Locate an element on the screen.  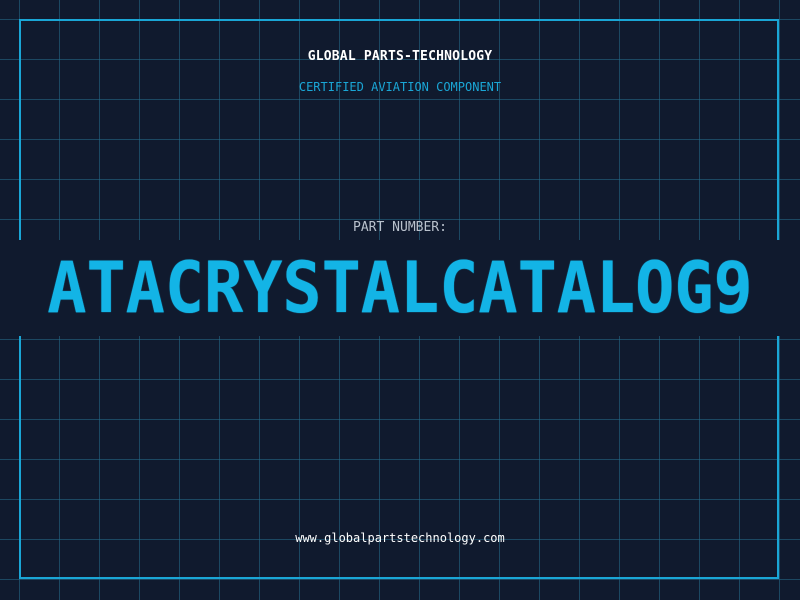
certification-subtitle: CERTIFIED AVIATION COMPONENT is located at coordinates (400, 87).